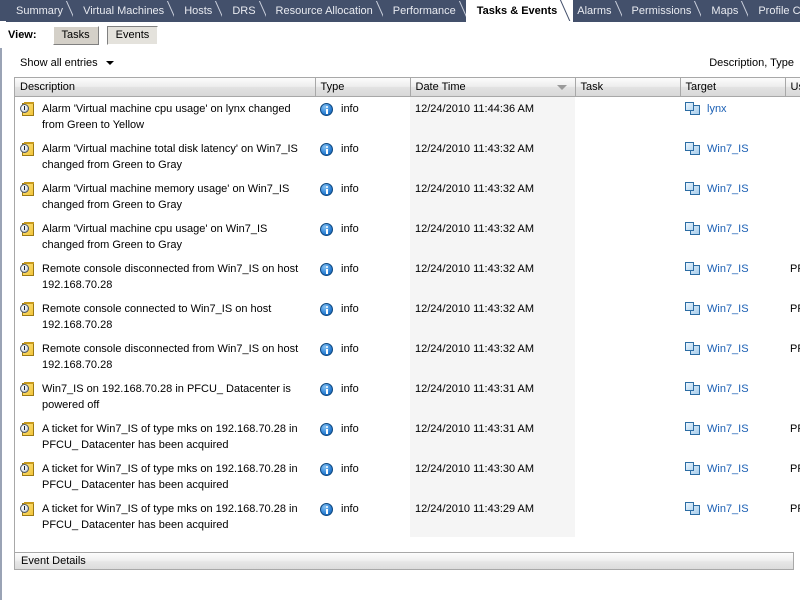  What do you see at coordinates (22, 35) in the screenshot?
I see `view-label: View:` at bounding box center [22, 35].